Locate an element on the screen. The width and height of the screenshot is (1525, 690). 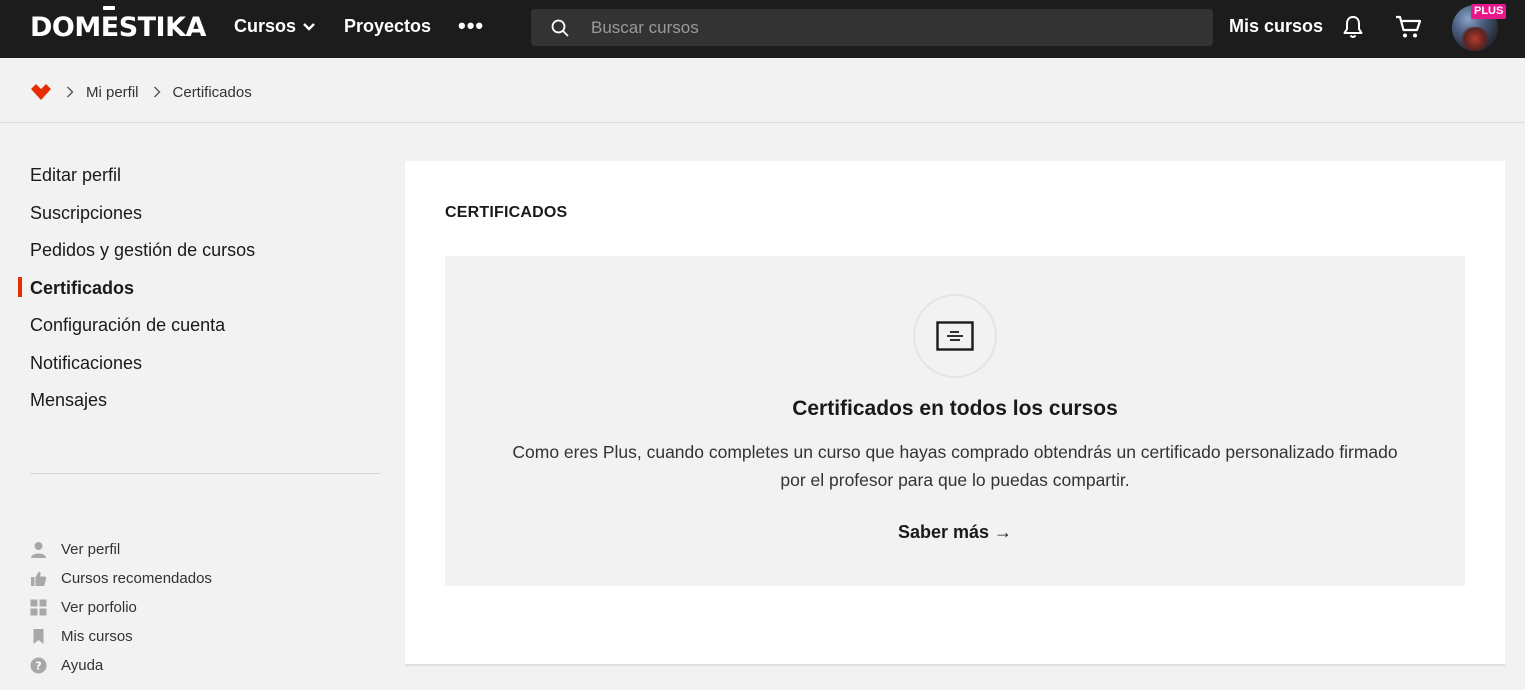
sidebar-link-ver-perfil: Ver perfil is located at coordinates (121, 549).